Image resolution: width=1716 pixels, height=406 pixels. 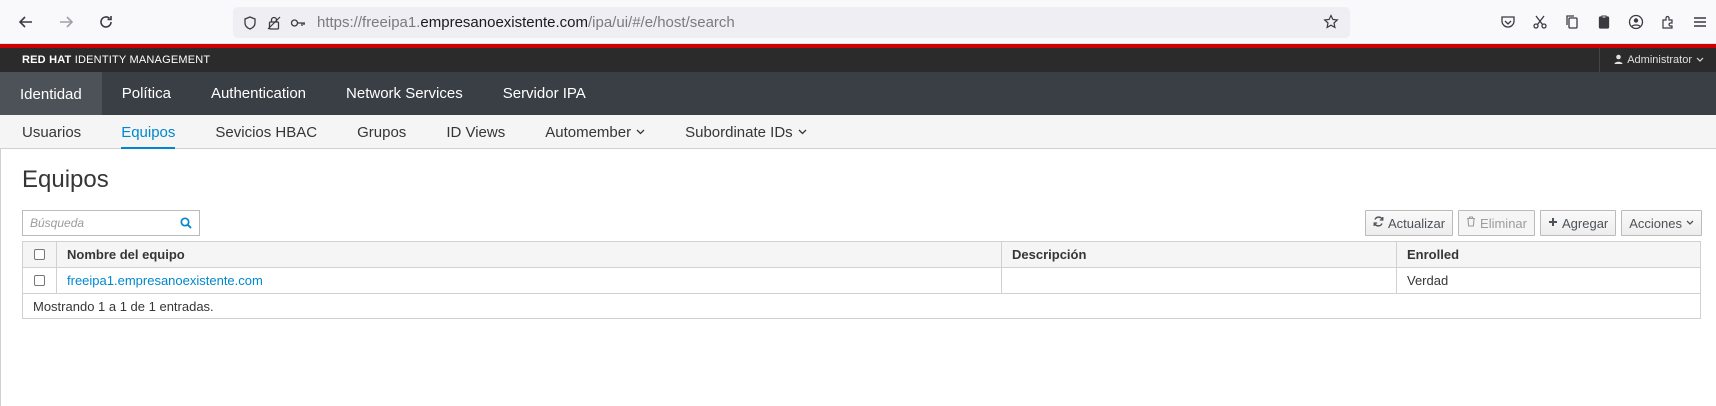 I want to click on copy-icon, so click(x=1572, y=22).